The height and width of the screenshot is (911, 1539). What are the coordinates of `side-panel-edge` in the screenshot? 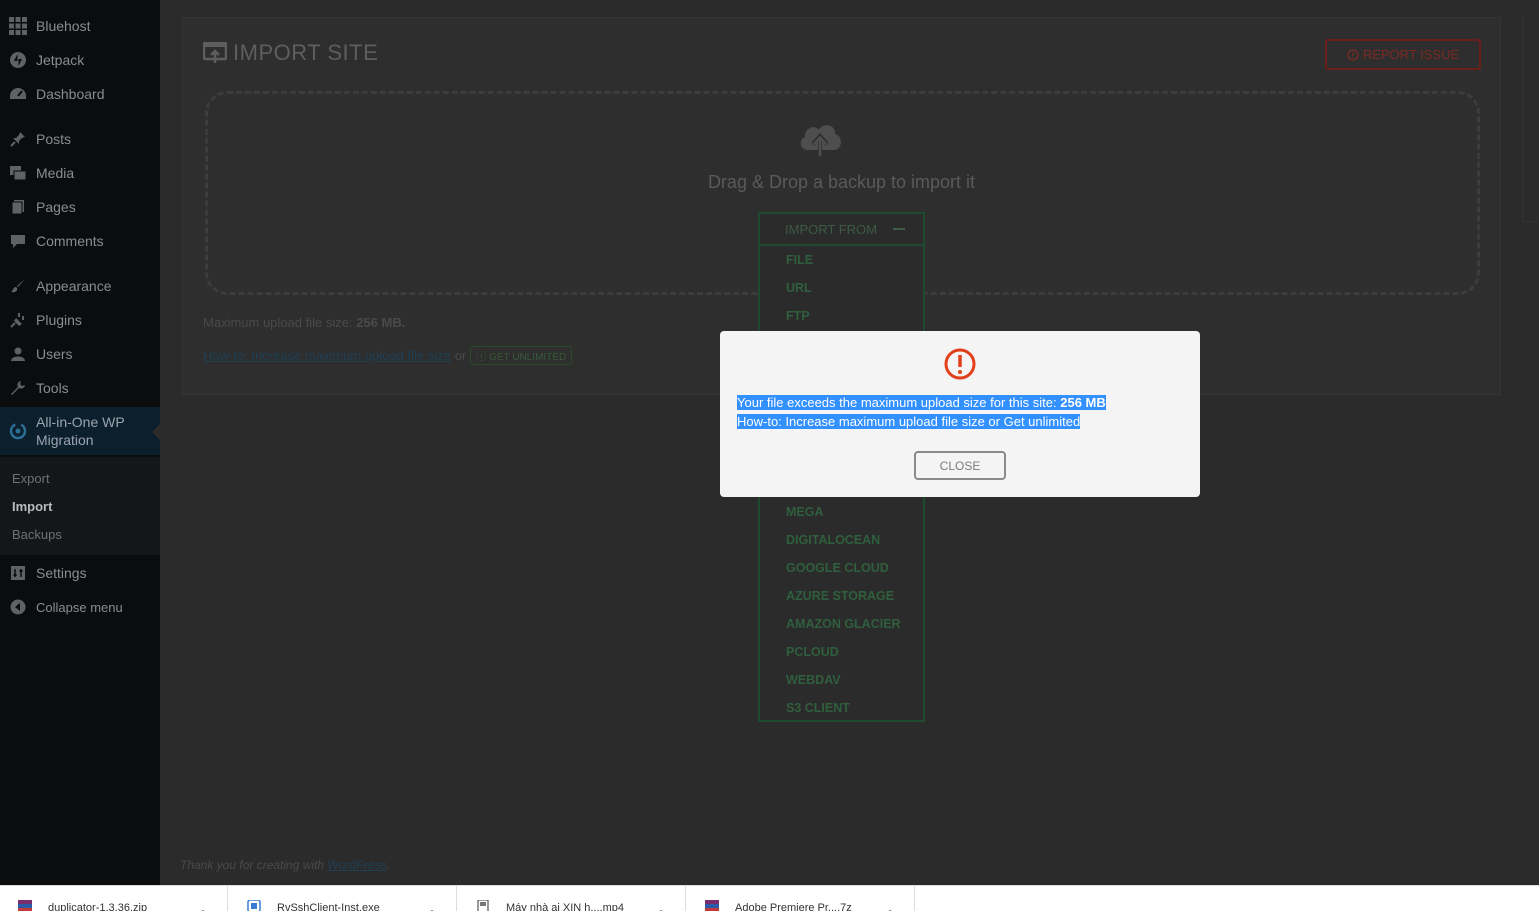 It's located at (1530, 119).